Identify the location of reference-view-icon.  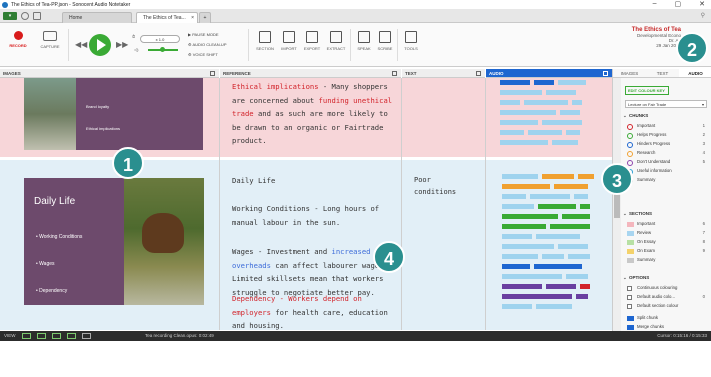
(41, 336).